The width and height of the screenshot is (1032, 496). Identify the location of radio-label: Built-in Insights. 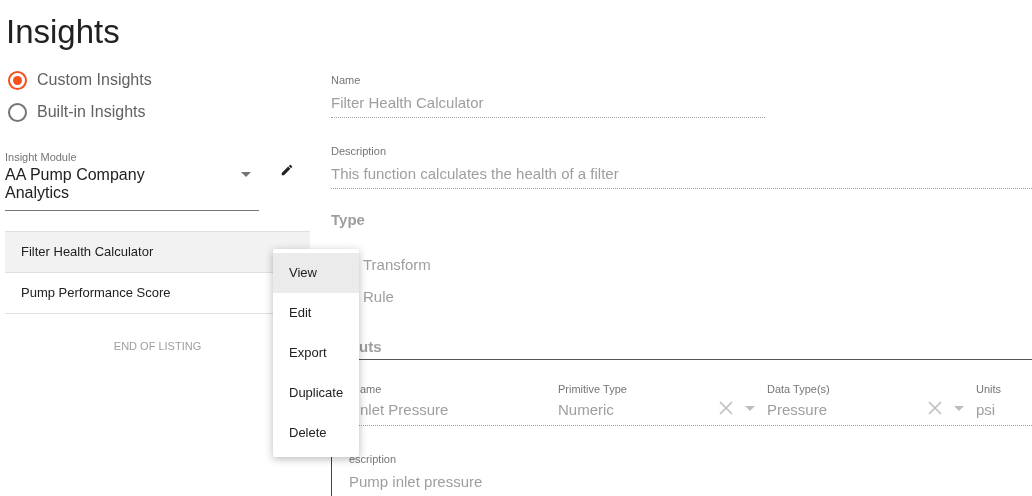
(91, 112).